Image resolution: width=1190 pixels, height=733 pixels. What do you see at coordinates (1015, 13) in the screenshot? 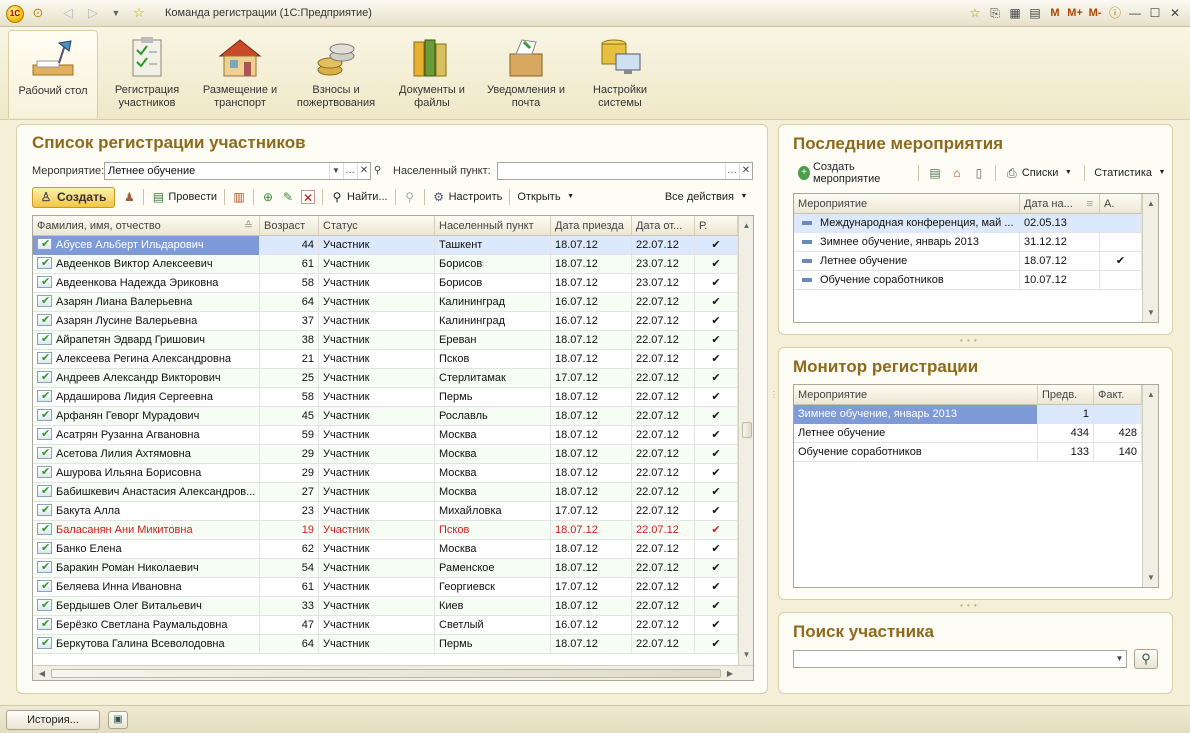
I see `calculator-icon: ▦` at bounding box center [1015, 13].